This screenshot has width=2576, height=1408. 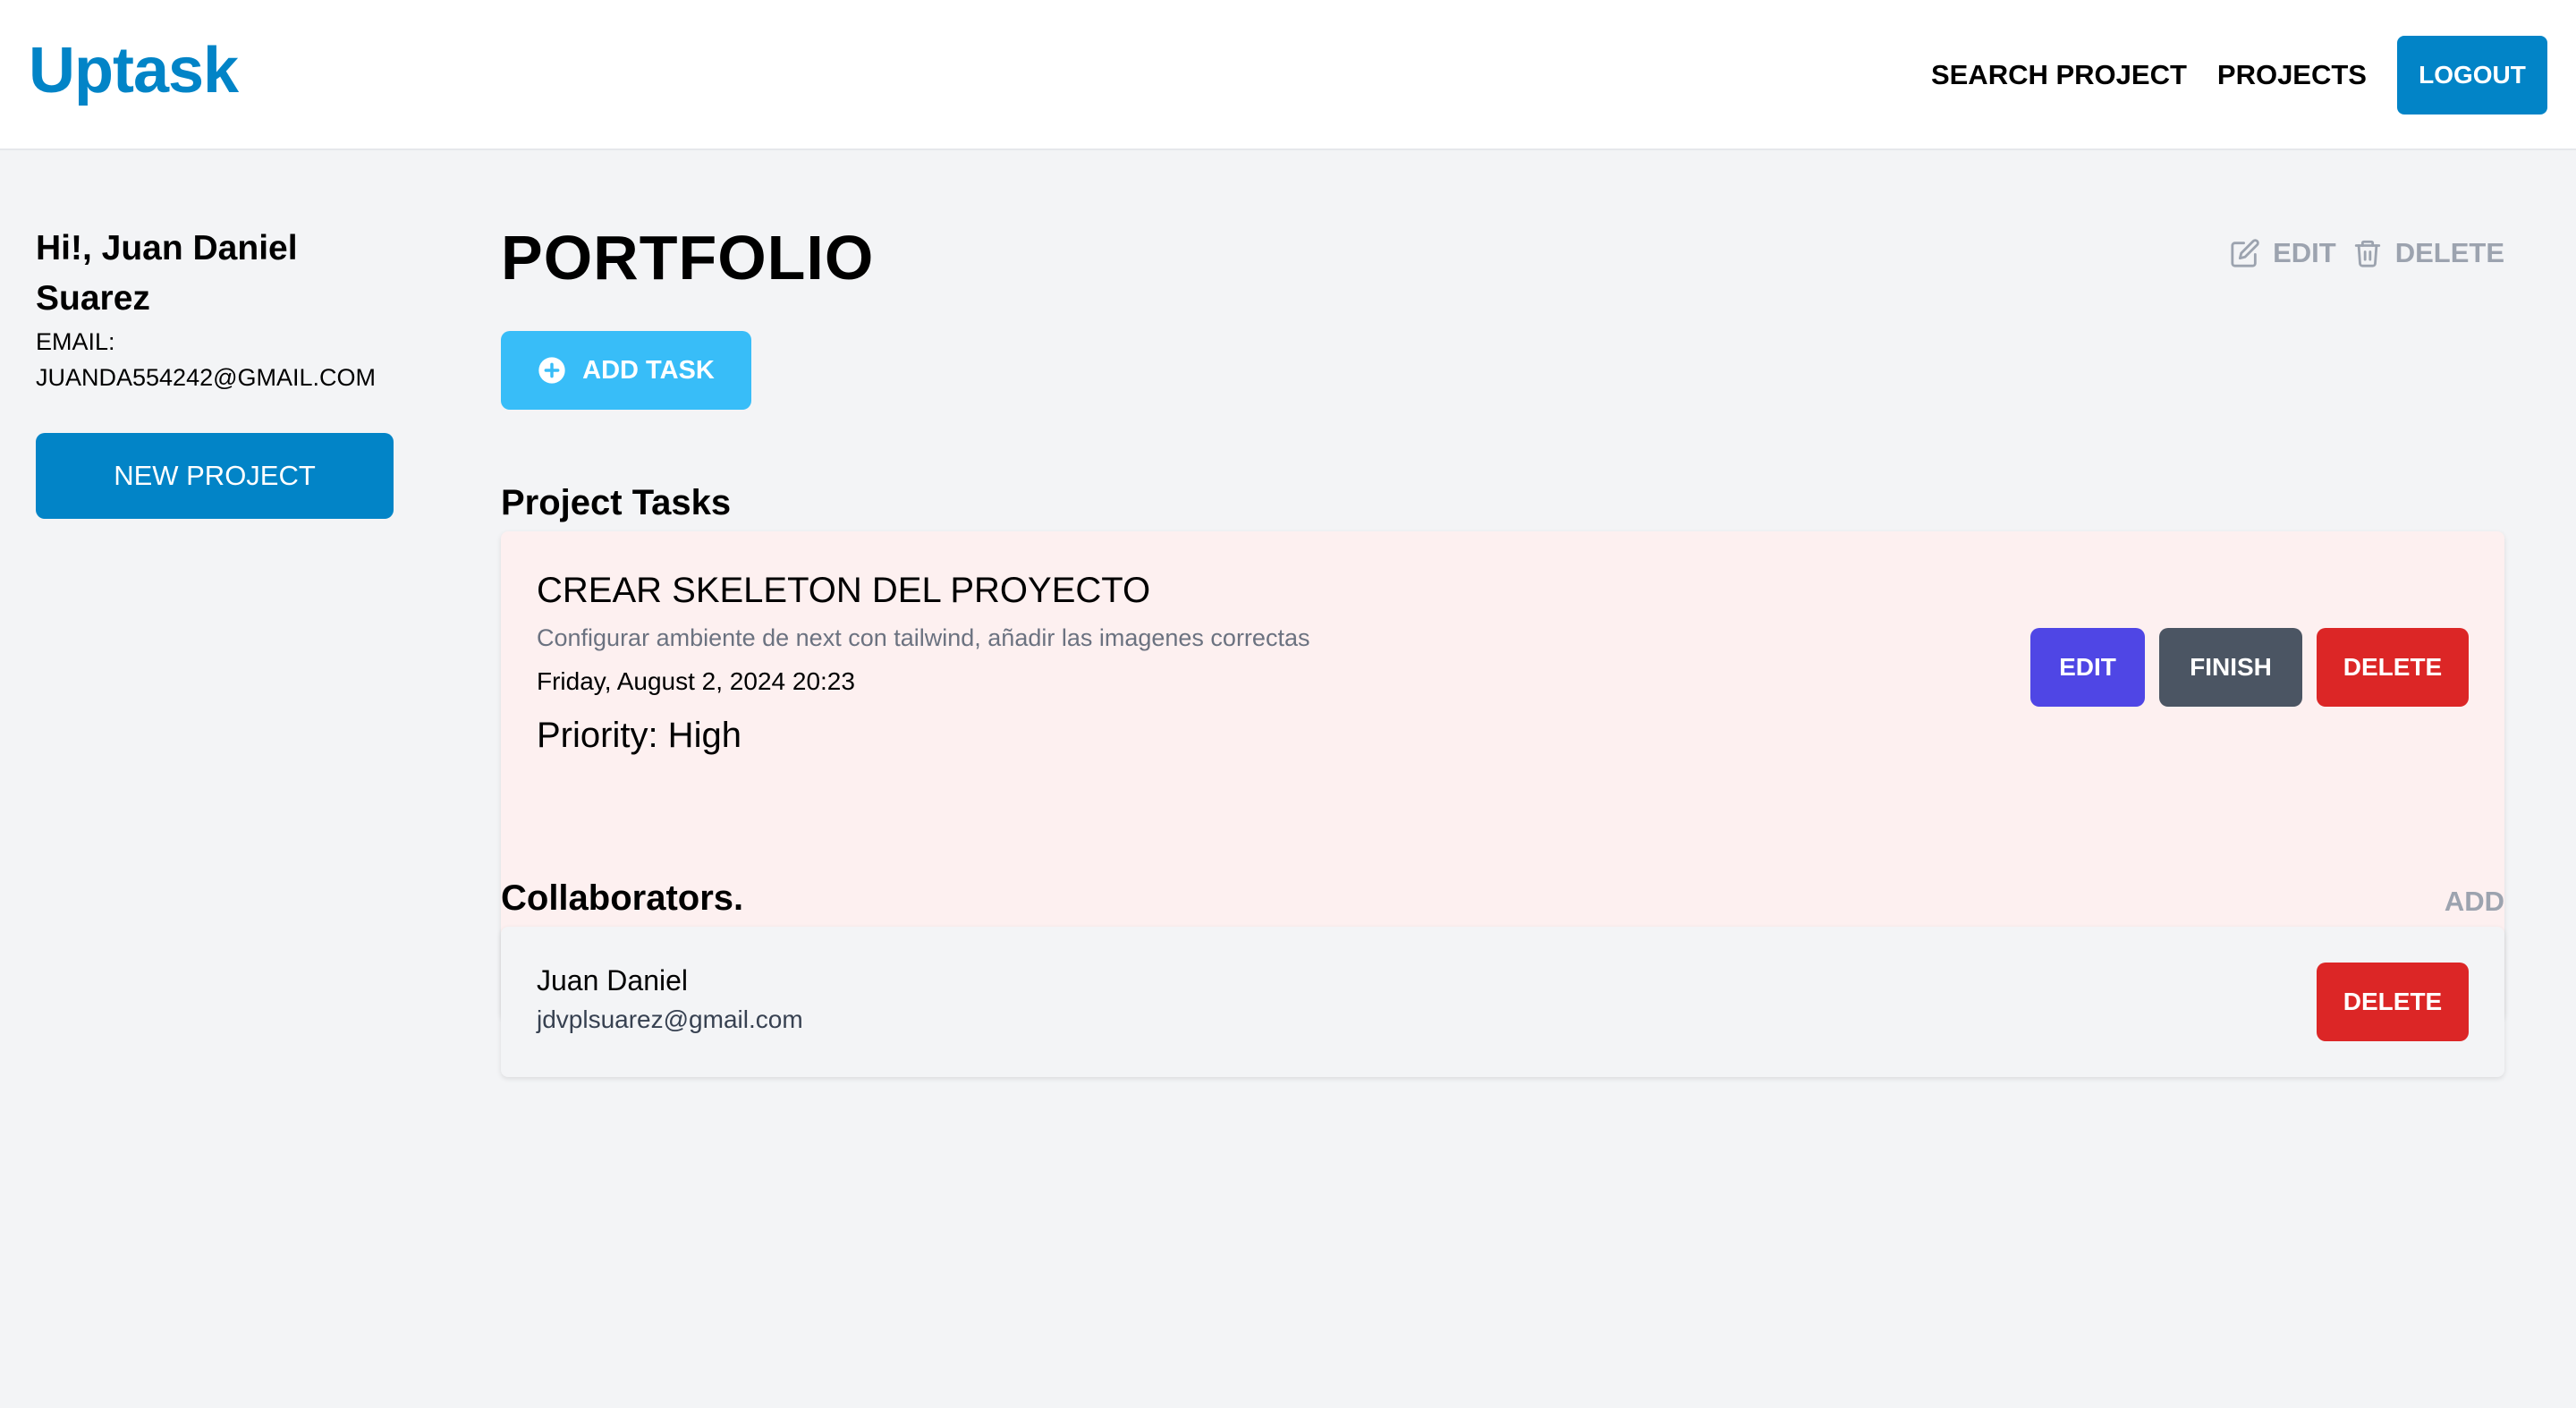 I want to click on edit-task-button: EDIT, so click(x=2087, y=667).